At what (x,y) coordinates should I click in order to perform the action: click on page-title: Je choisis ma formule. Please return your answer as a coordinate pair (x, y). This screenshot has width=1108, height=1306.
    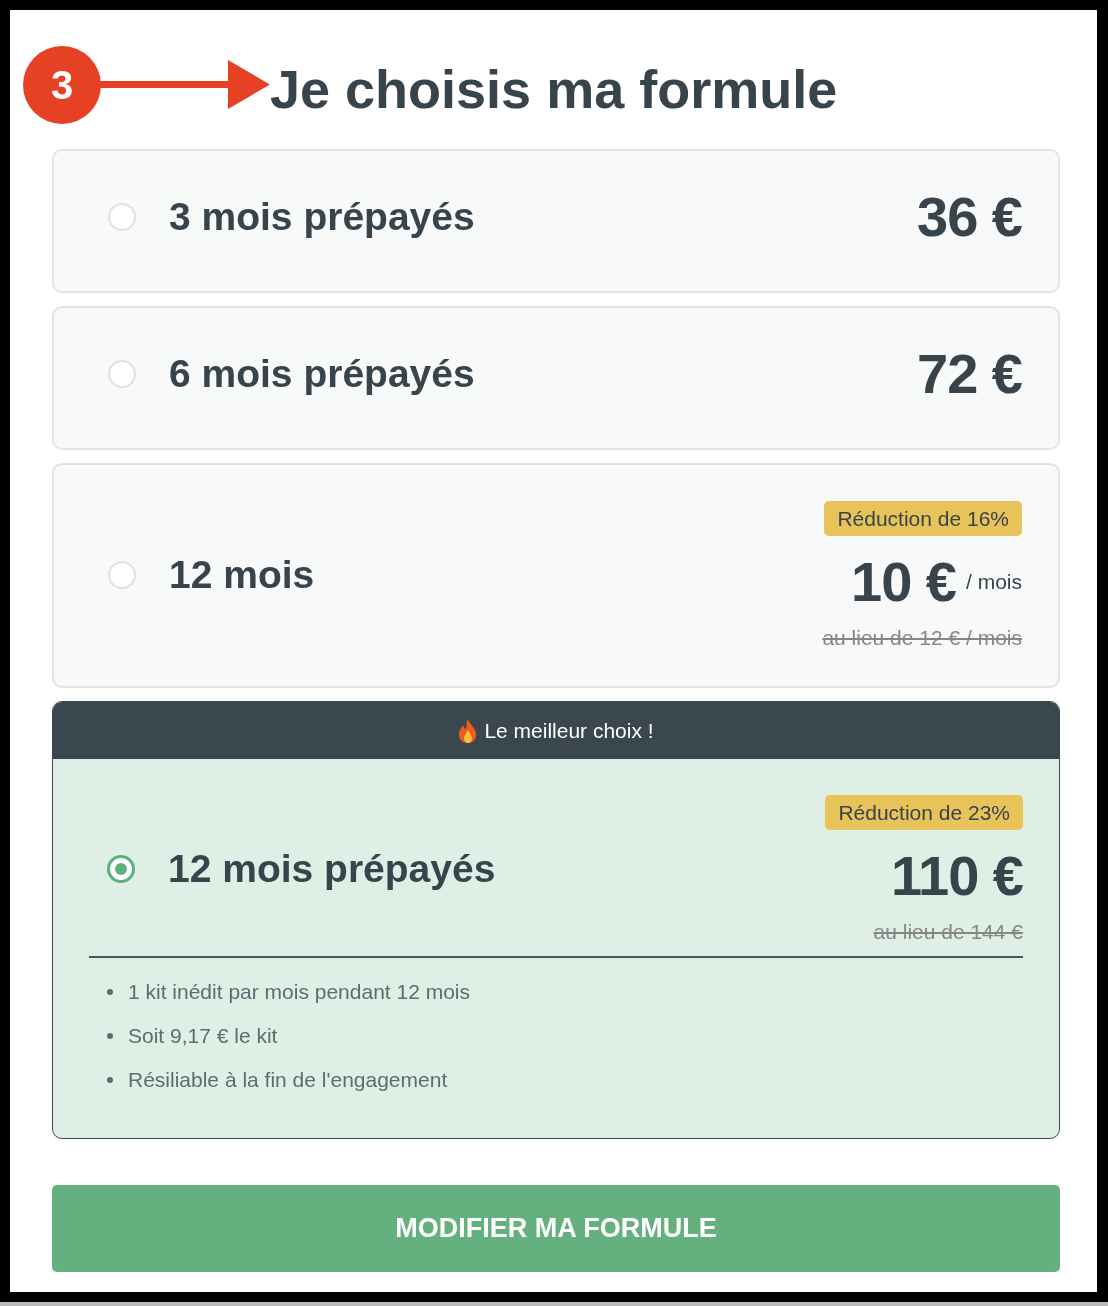
    Looking at the image, I should click on (554, 89).